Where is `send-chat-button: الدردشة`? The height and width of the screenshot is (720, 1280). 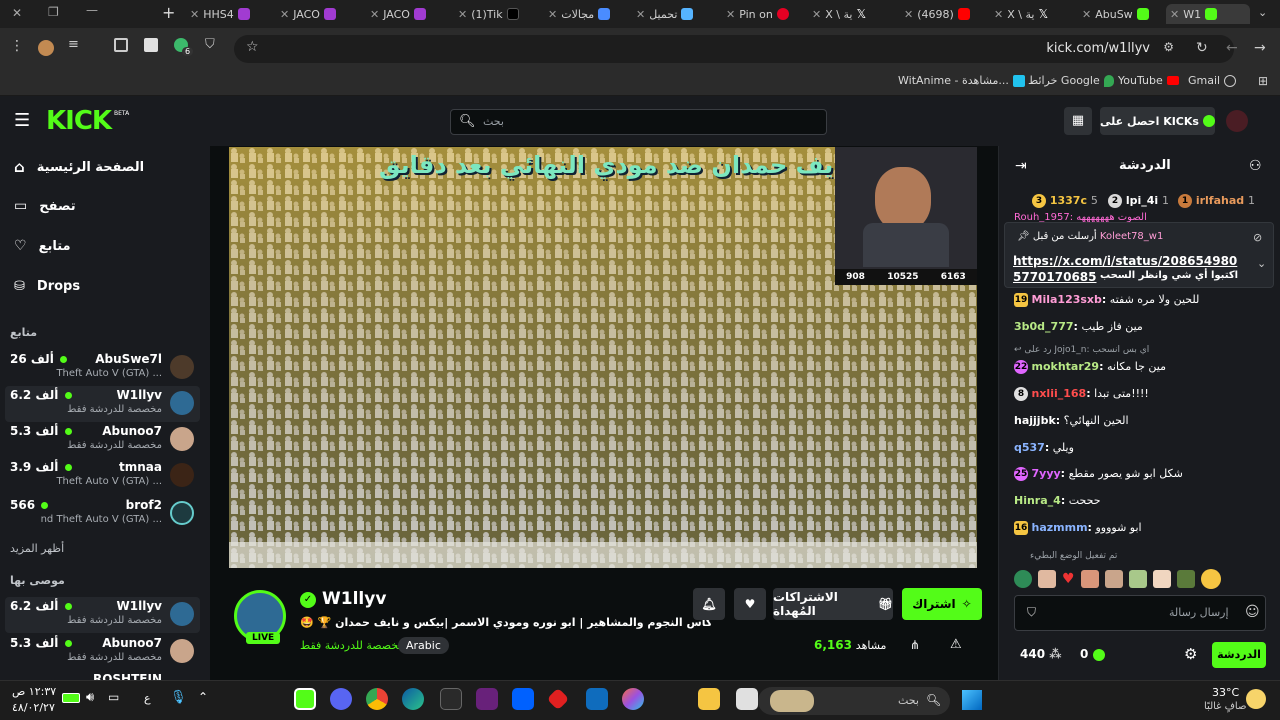
send-chat-button: الدردشة is located at coordinates (1239, 655).